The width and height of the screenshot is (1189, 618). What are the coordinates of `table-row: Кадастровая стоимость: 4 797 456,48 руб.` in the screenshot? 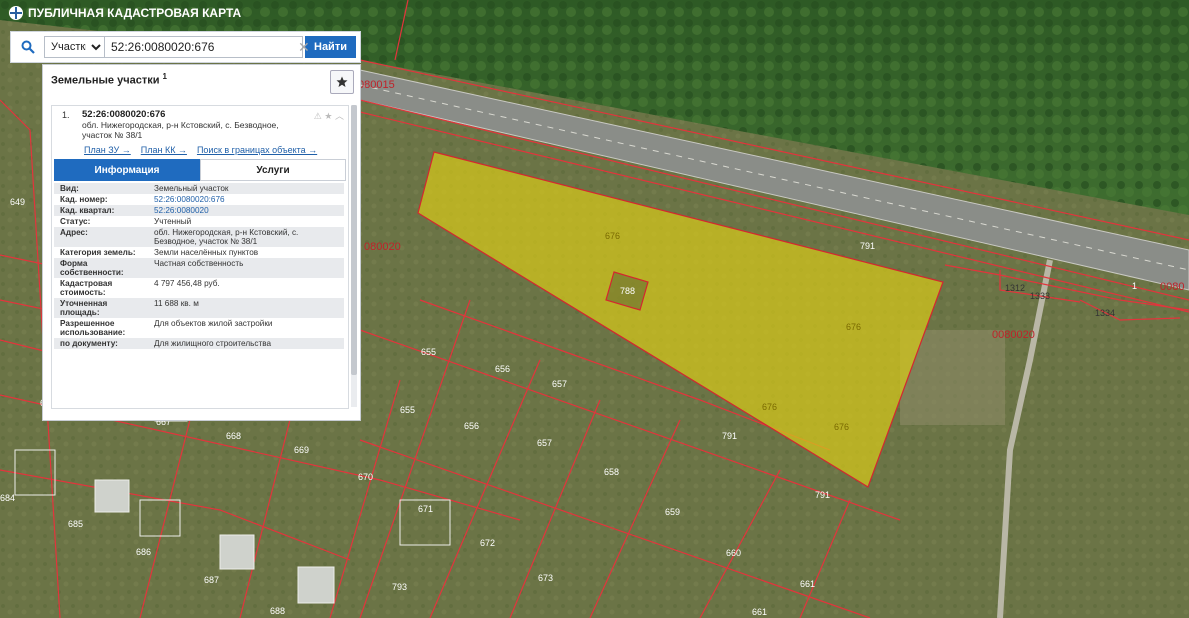 It's located at (140, 288).